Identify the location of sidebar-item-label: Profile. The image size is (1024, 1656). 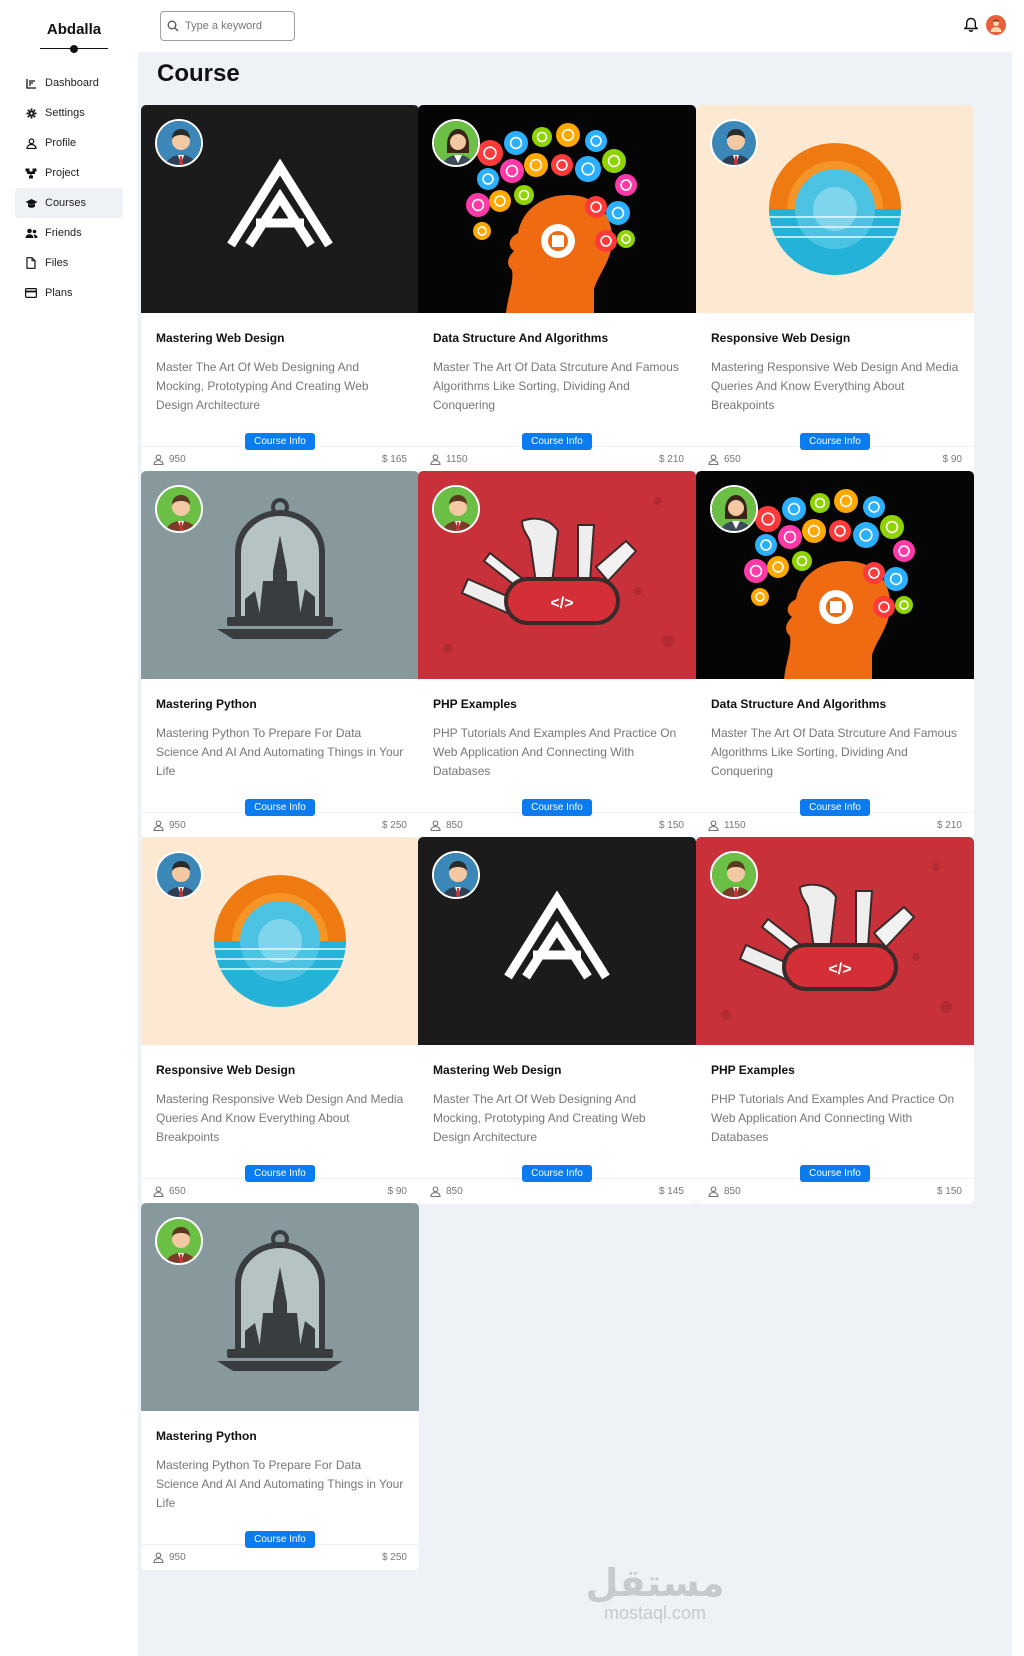
(61, 143).